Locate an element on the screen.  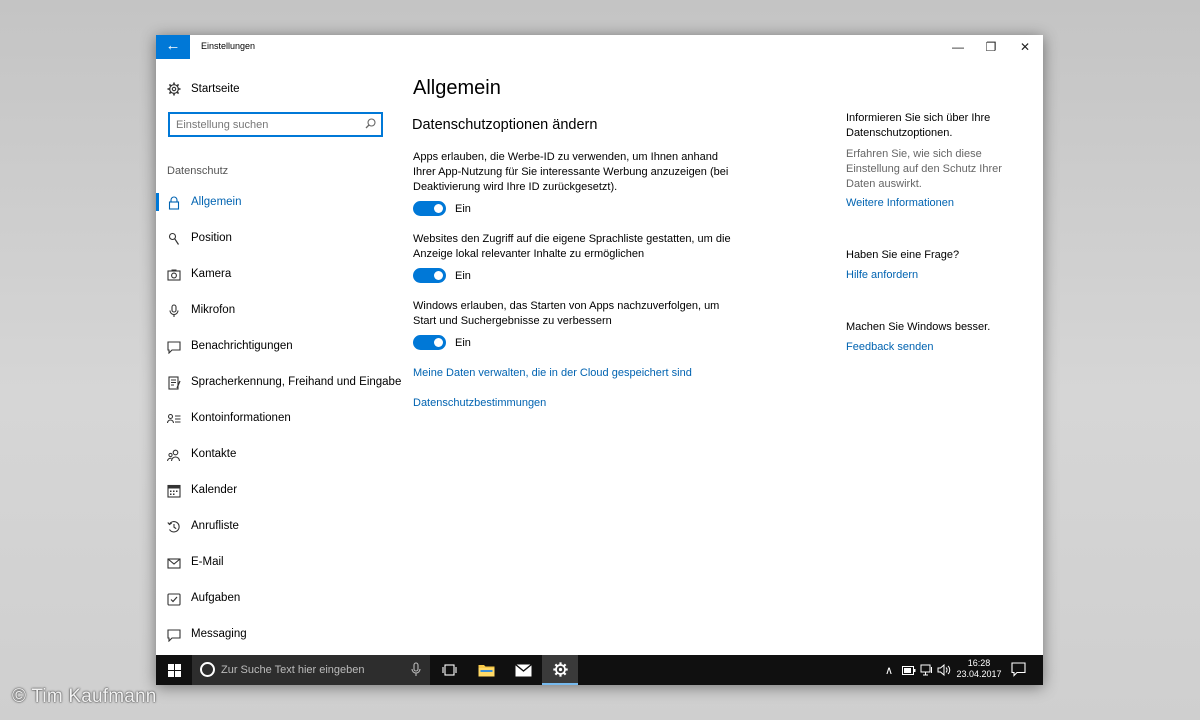
taskbar-search: Zur Suche Text hier eingeben is located at coordinates (311, 670).